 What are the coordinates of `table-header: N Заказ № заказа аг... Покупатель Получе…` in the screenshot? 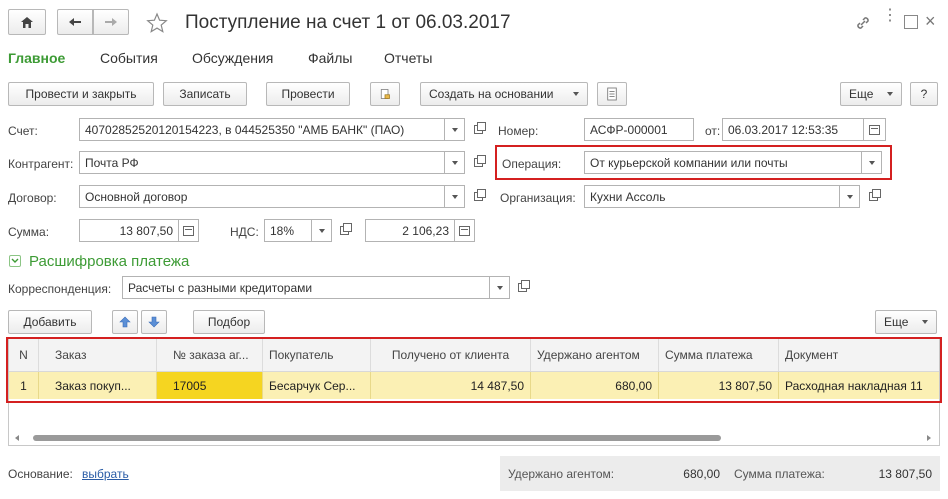 It's located at (474, 355).